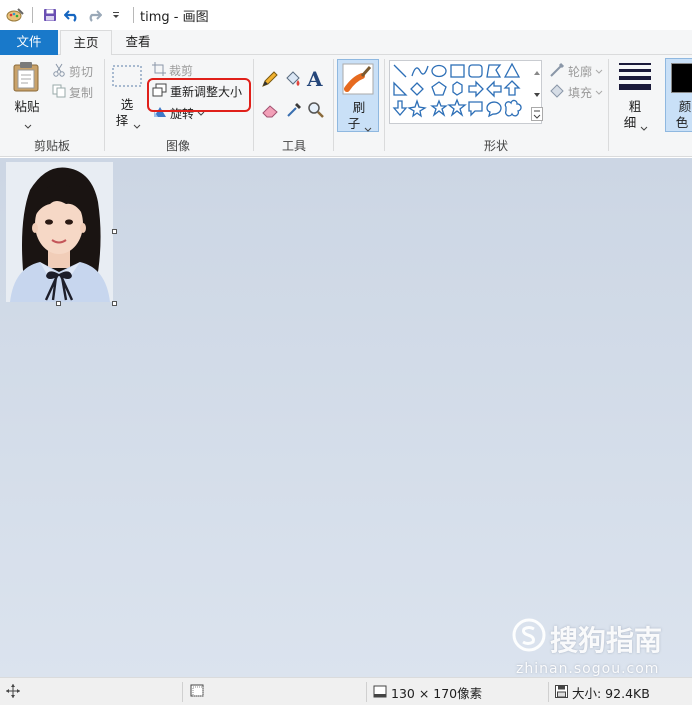  What do you see at coordinates (174, 17) in the screenshot?
I see `window-title: timg - 画图` at bounding box center [174, 17].